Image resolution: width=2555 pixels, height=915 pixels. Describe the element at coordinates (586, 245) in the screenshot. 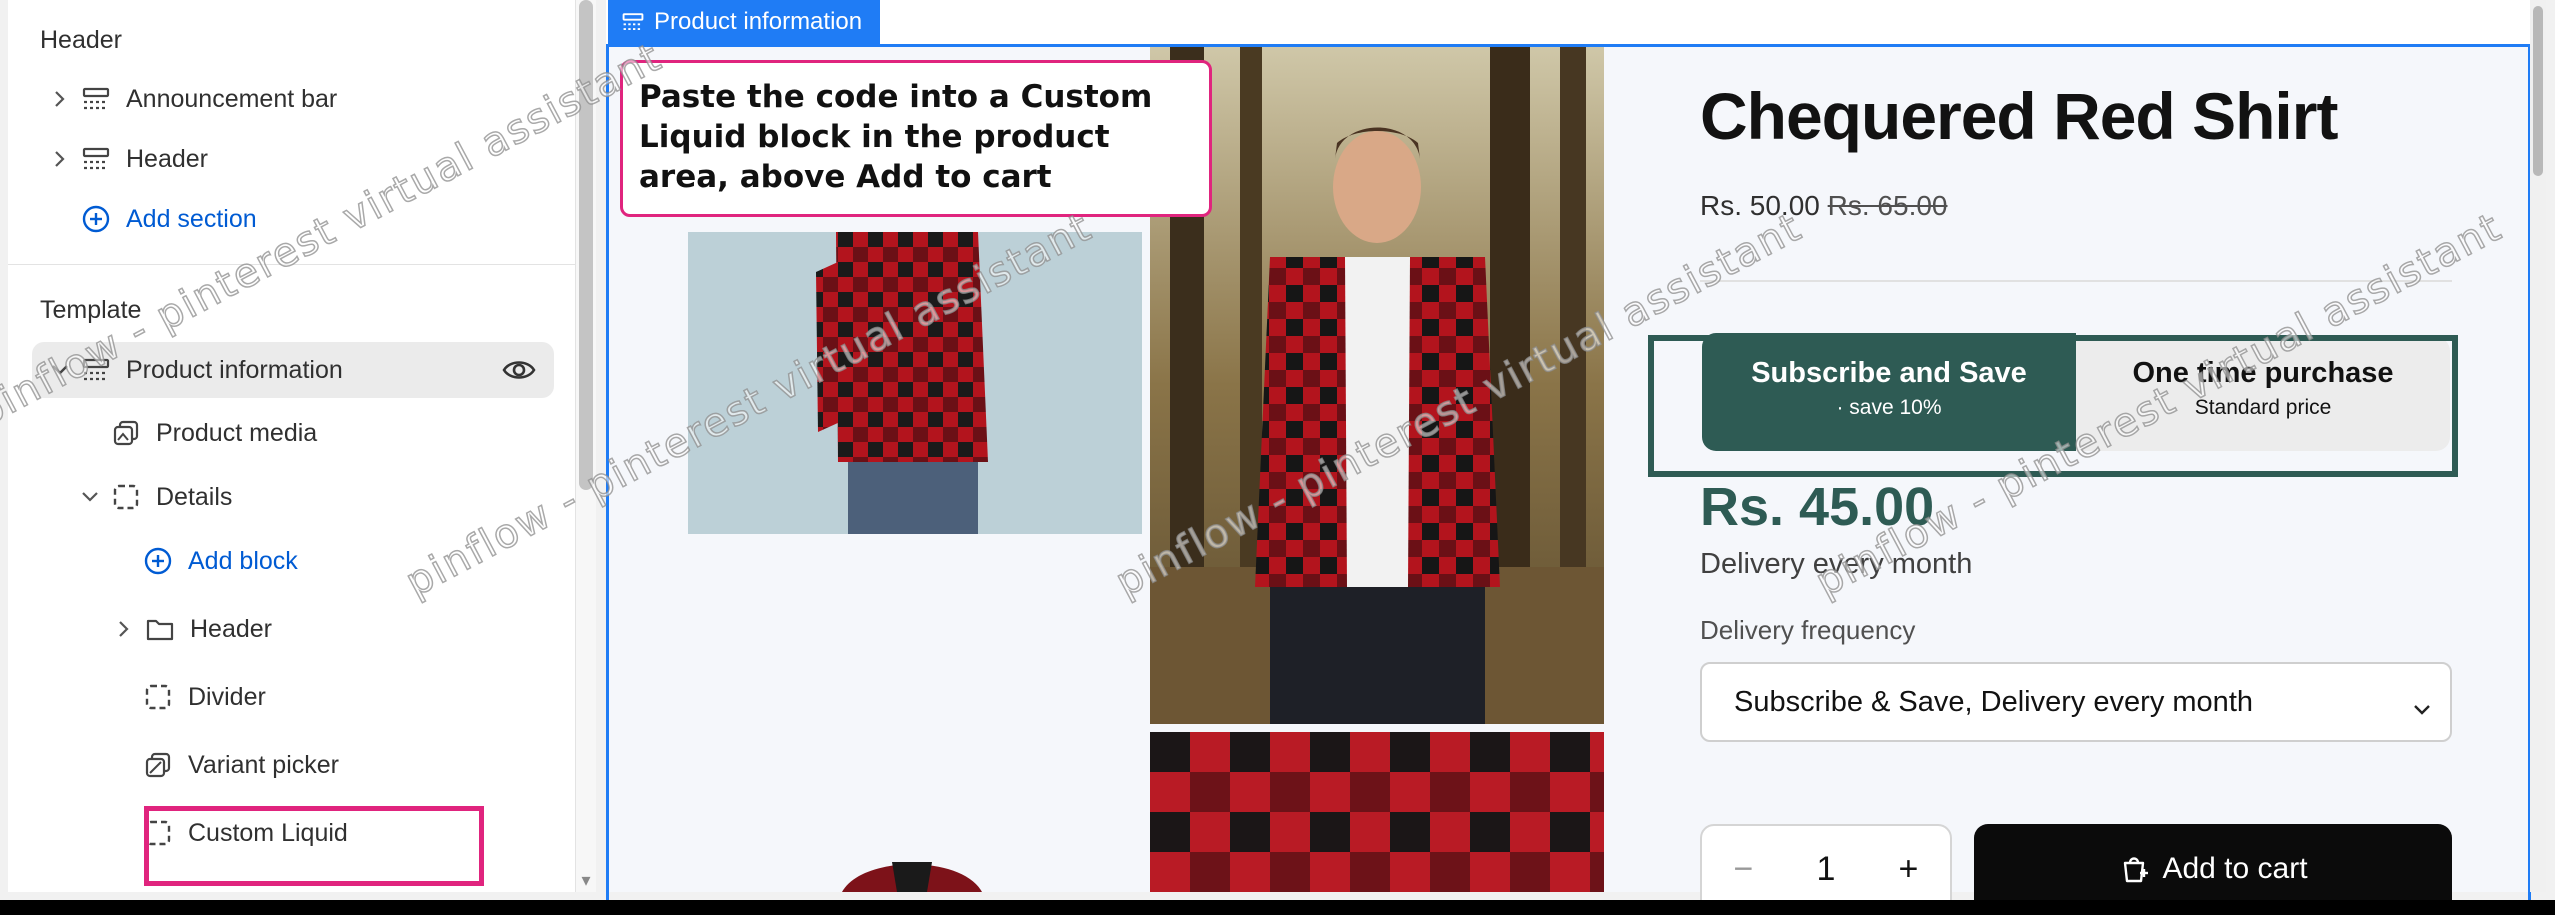

I see `sidebar-scrollbar-thumb` at that location.